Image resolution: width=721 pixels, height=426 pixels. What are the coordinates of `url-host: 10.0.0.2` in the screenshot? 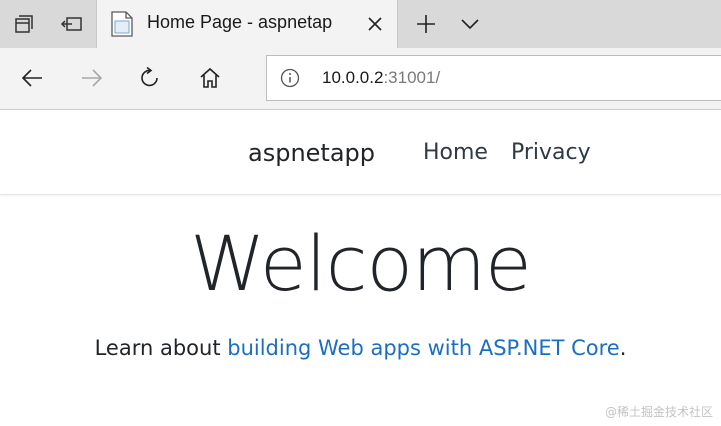 It's located at (353, 77).